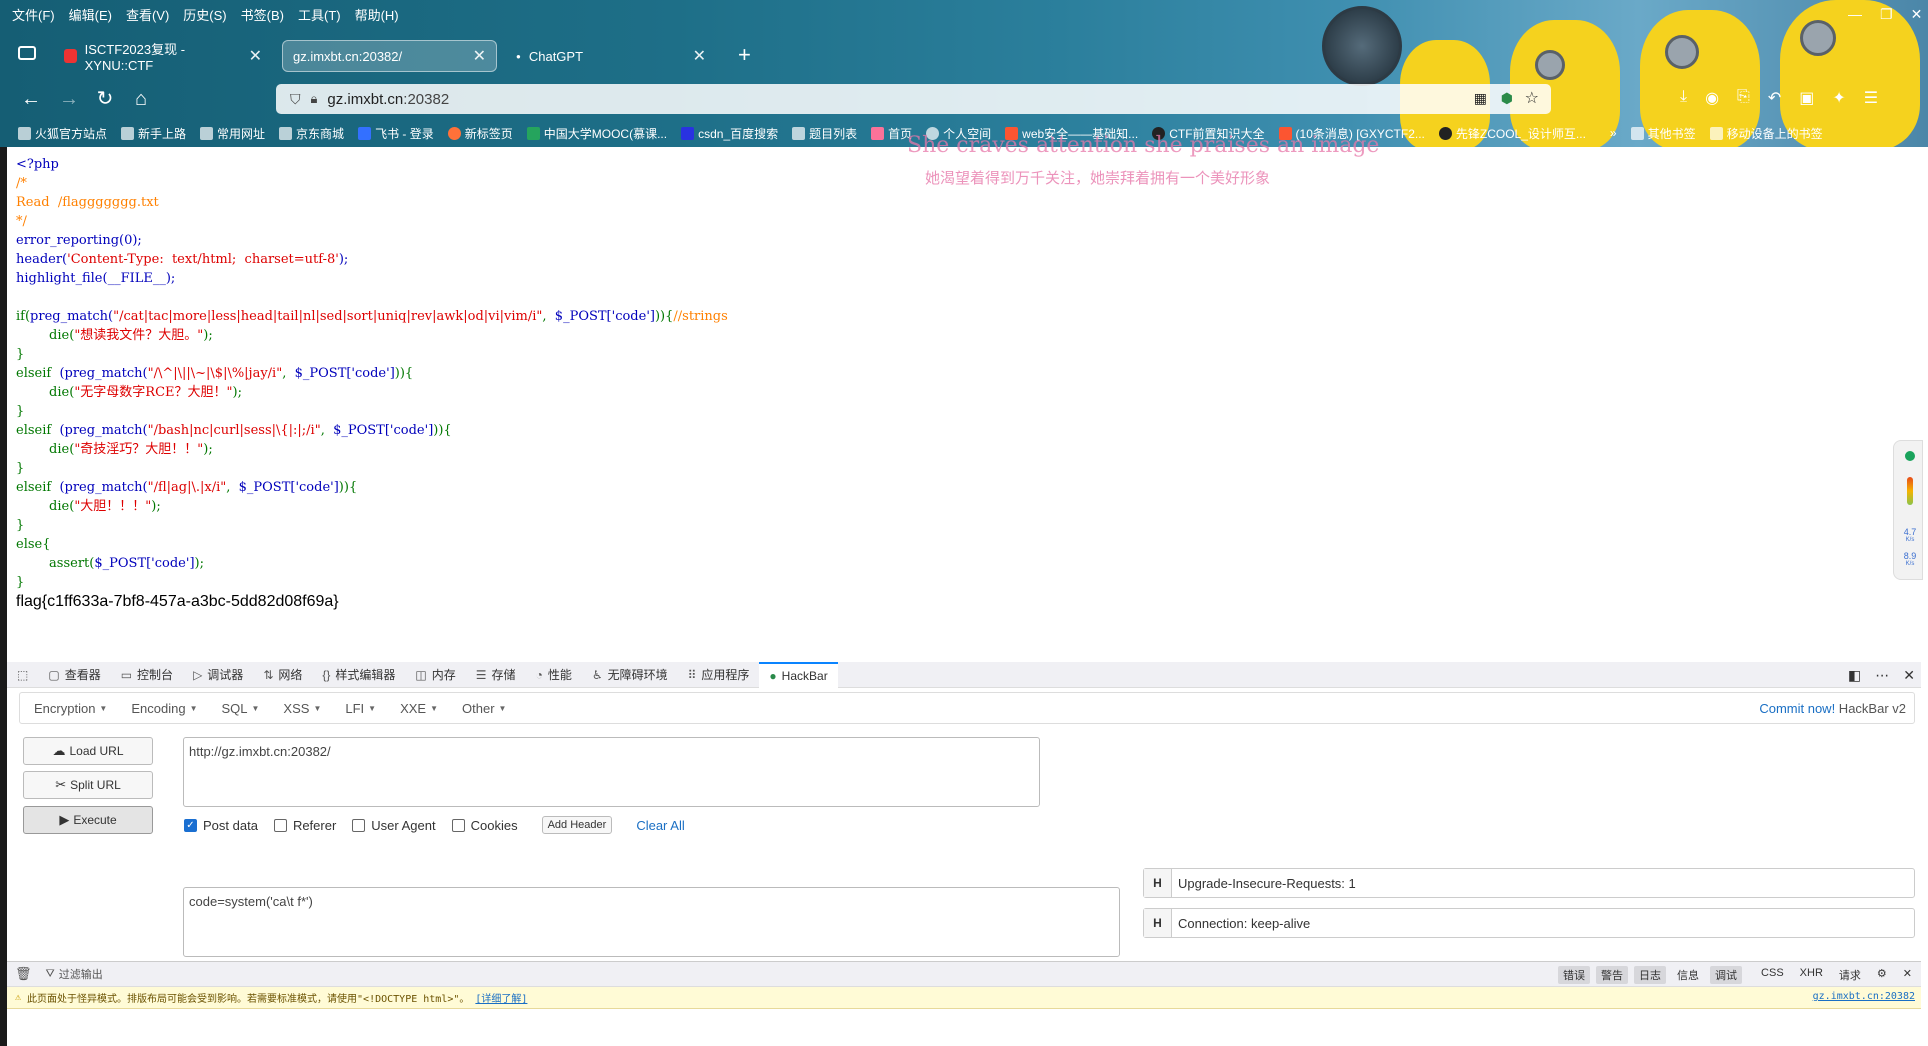 The width and height of the screenshot is (1928, 1046). Describe the element at coordinates (1774, 98) in the screenshot. I see `undo-icon: ↶` at that location.